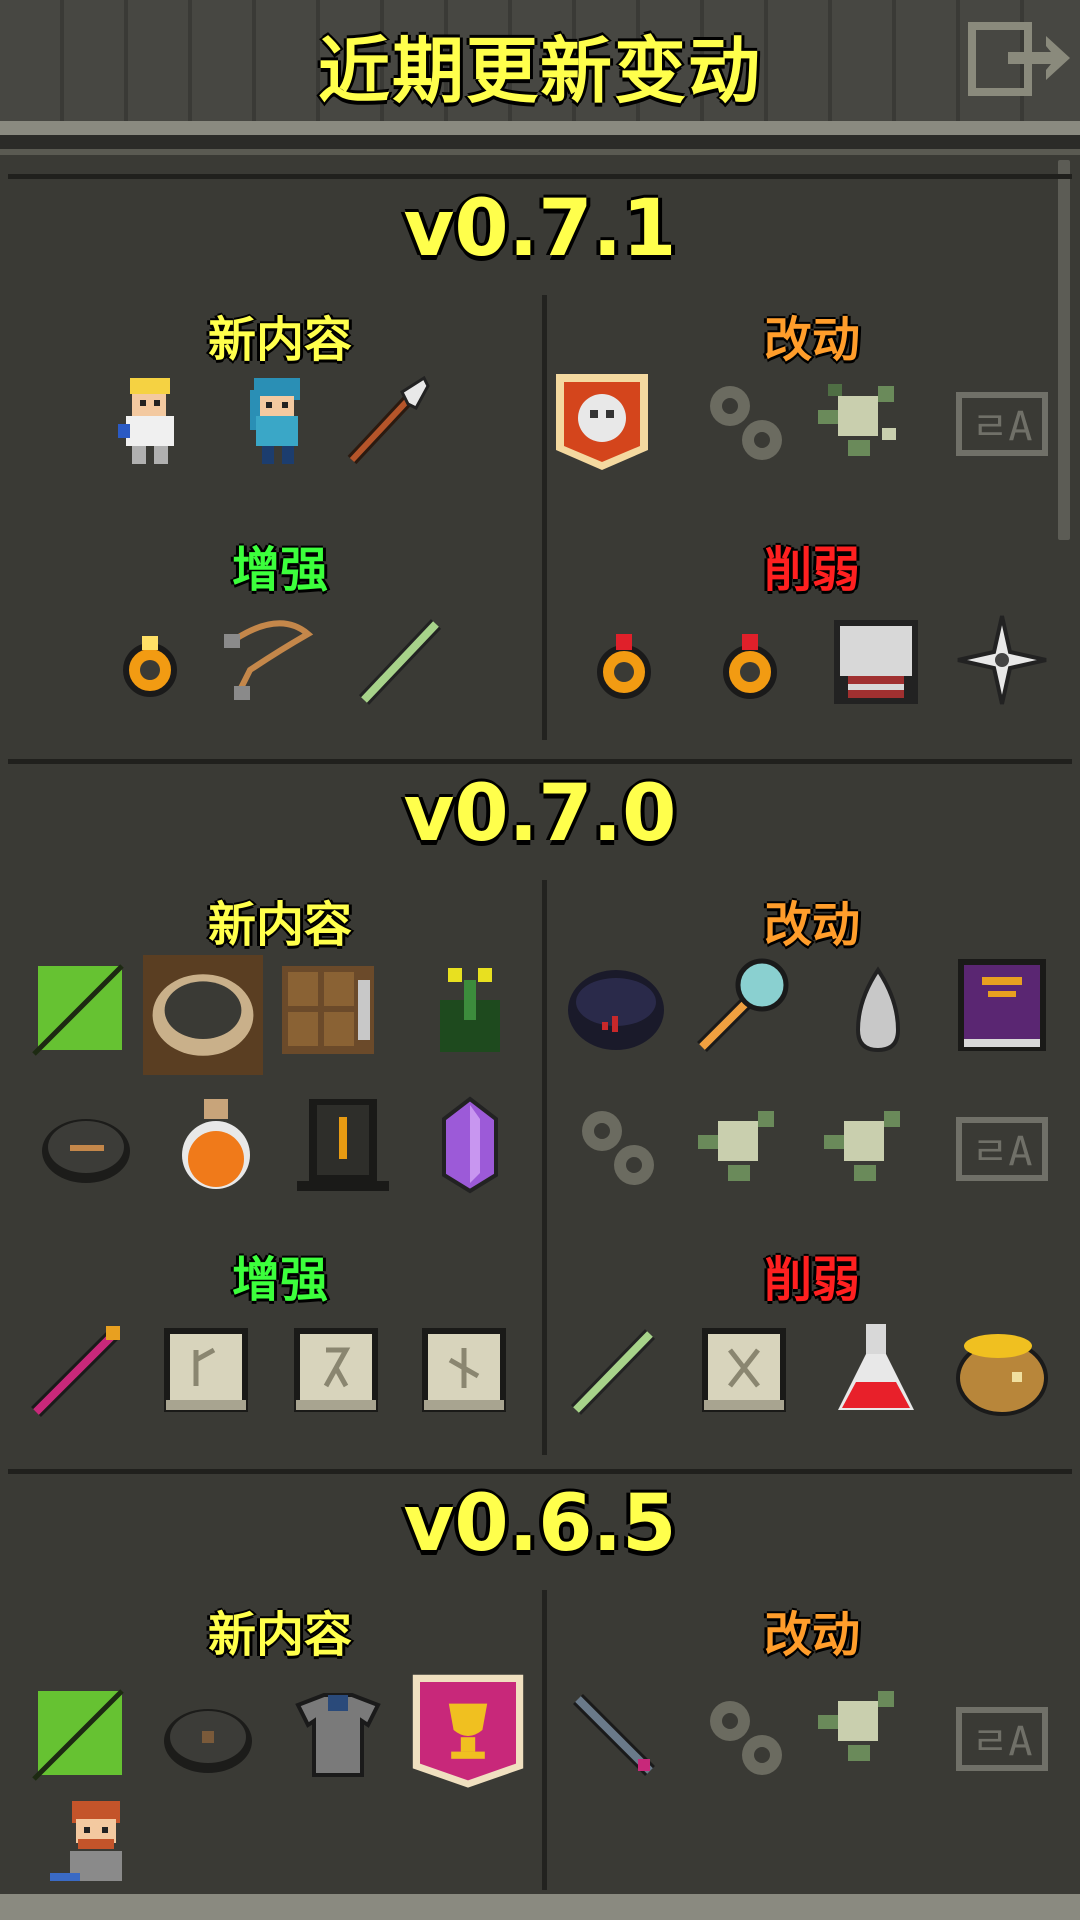 The width and height of the screenshot is (1080, 1920). Describe the element at coordinates (468, 1730) in the screenshot. I see `trophy-badge-icon` at that location.